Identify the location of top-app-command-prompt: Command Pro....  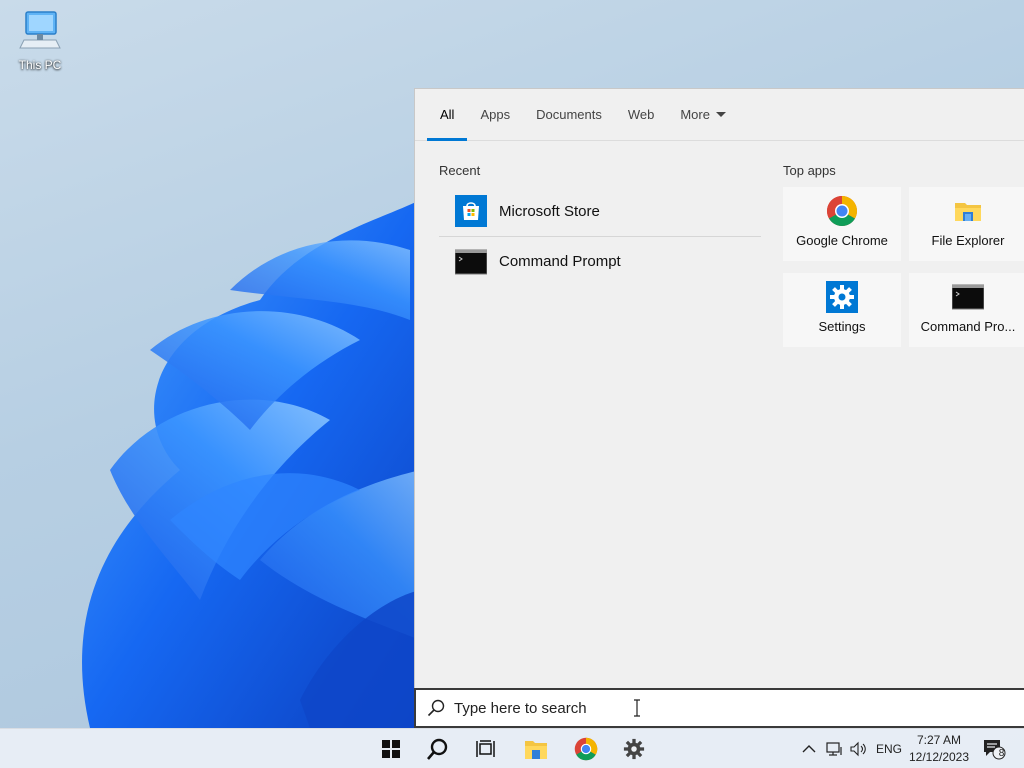
(966, 310).